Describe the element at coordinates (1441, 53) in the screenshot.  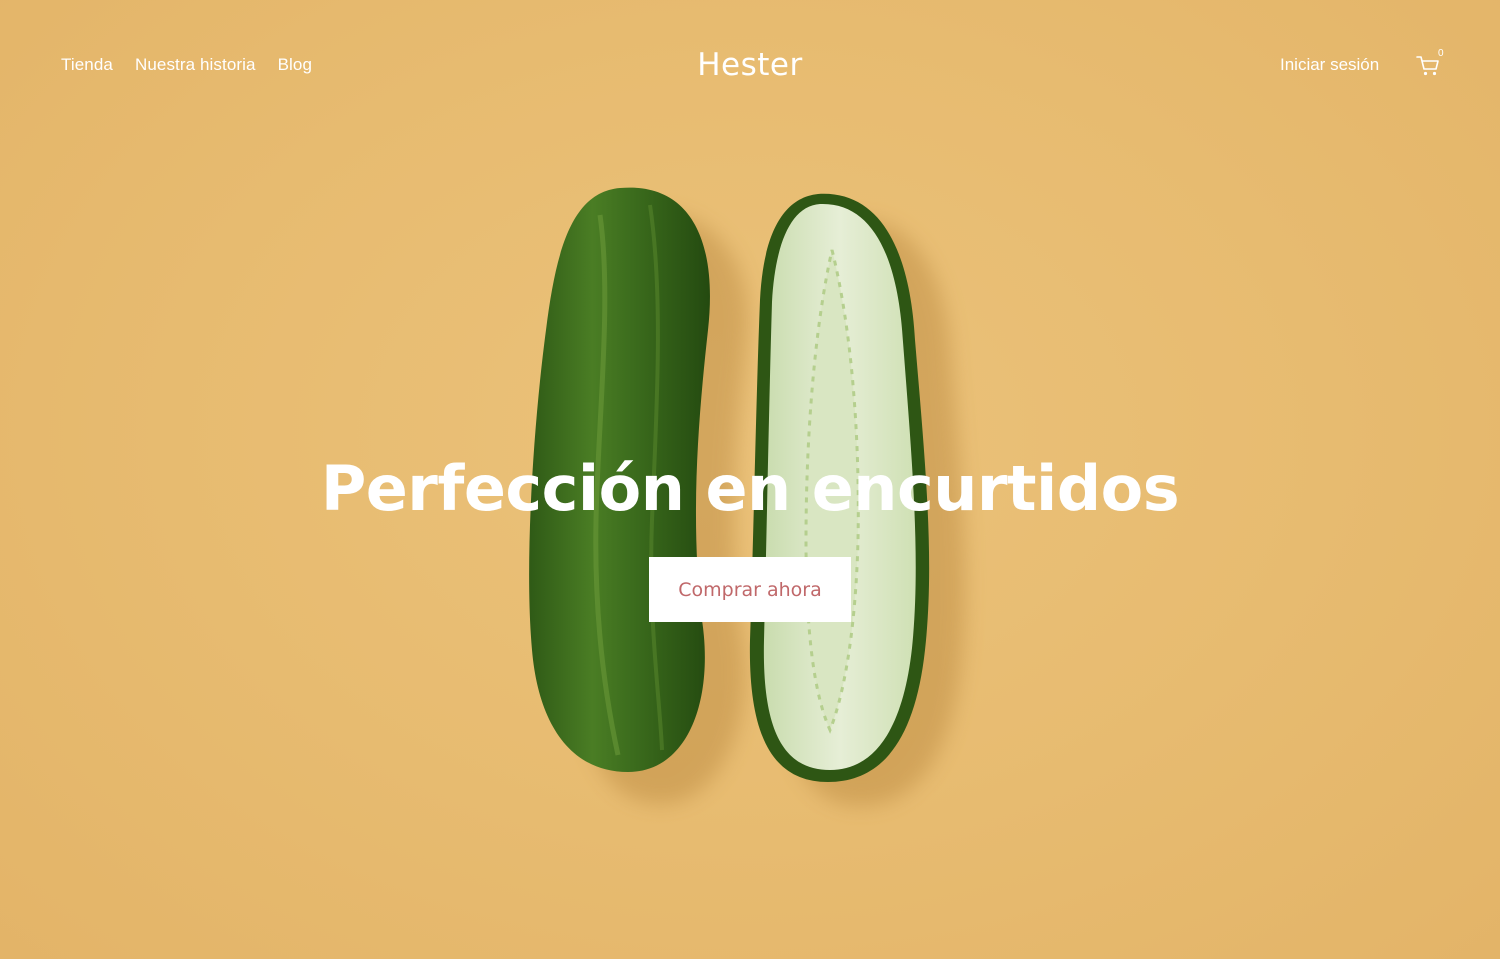
I see `cart-count-badge: 0` at that location.